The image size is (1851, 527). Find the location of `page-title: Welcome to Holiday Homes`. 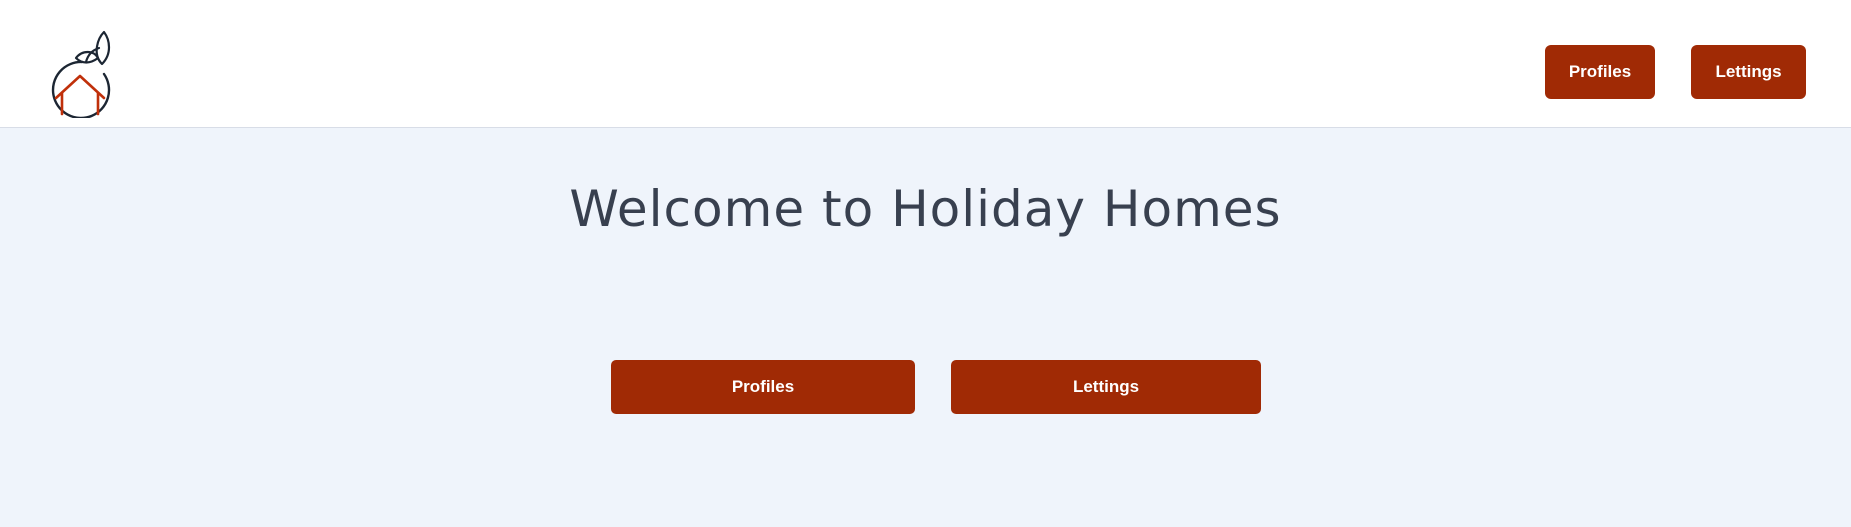

page-title: Welcome to Holiday Homes is located at coordinates (925, 209).